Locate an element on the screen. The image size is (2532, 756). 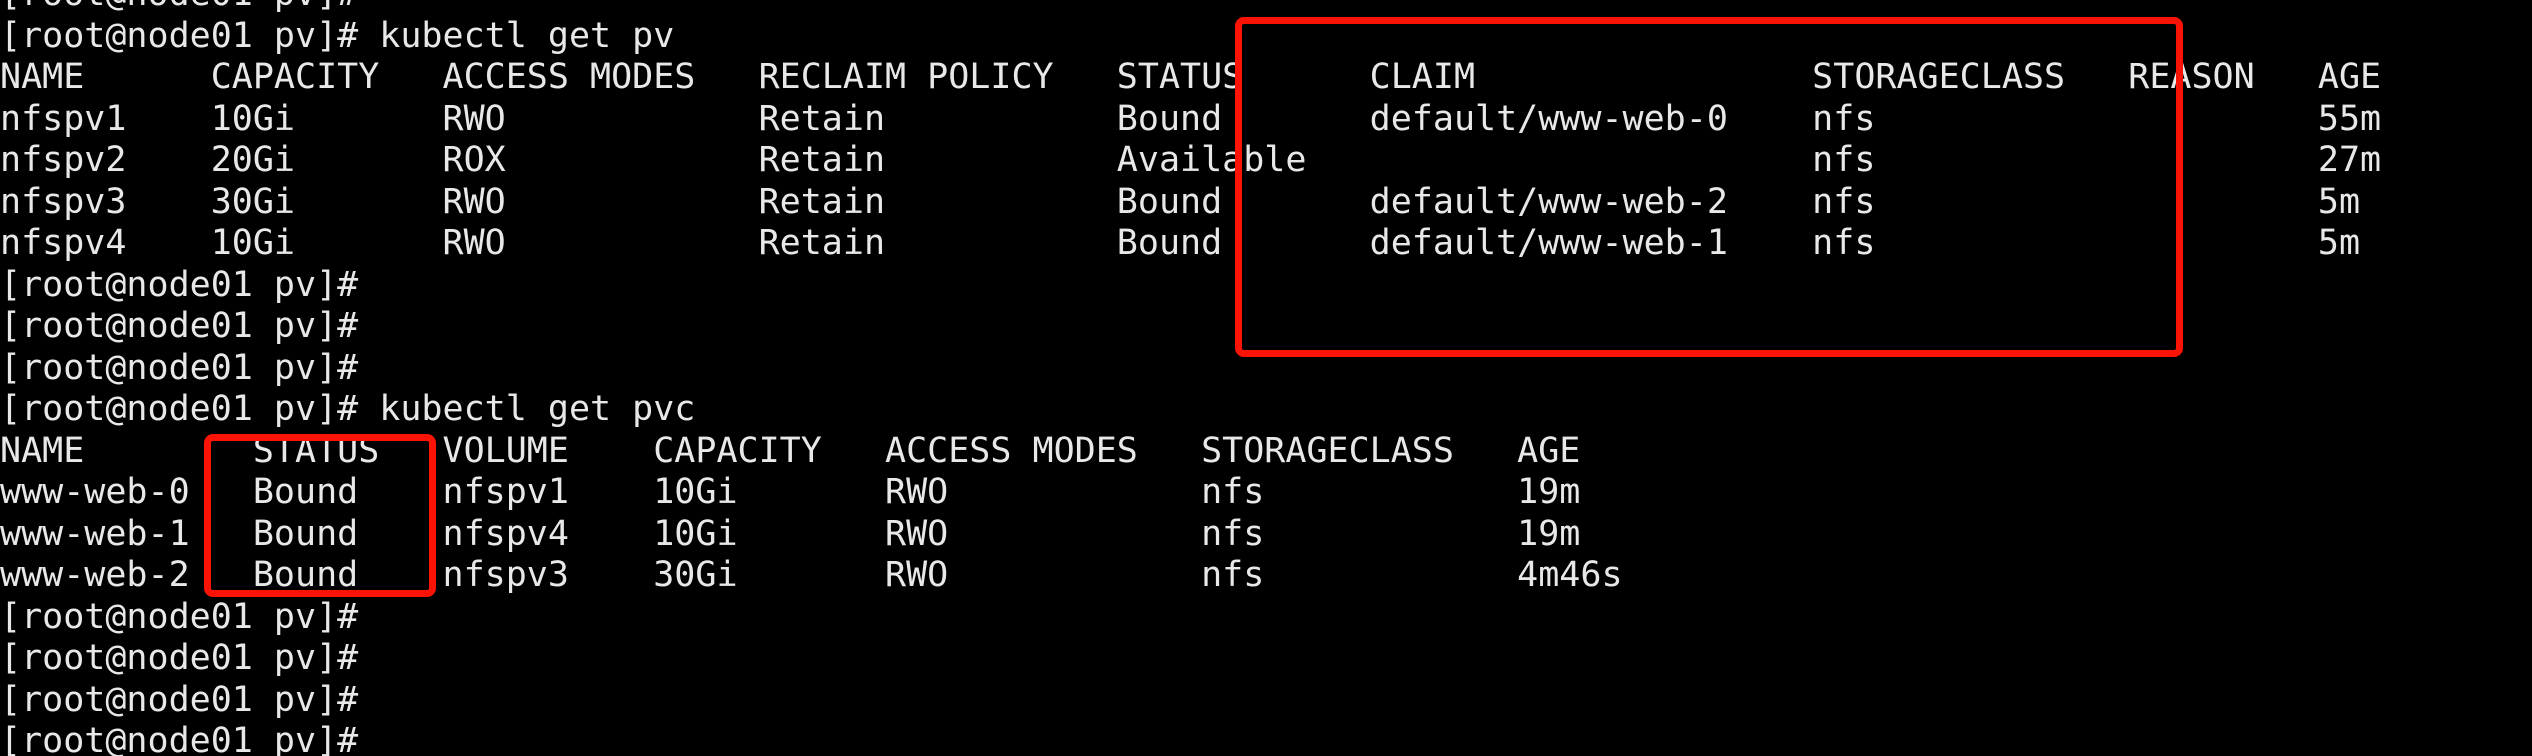
terminal-line: nfspv2 20Gi ROX Retain Available nfs 27m is located at coordinates (1191, 160).